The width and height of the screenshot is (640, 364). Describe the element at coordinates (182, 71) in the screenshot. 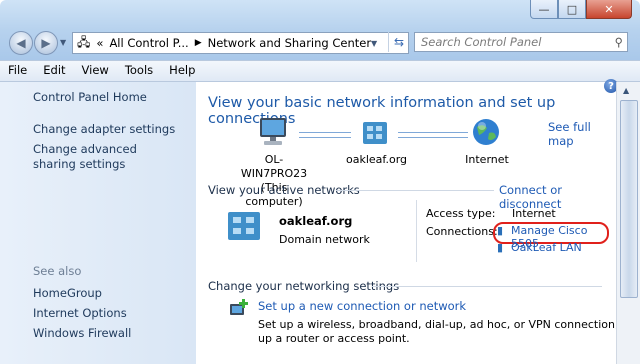

I see `menu-help: Help` at that location.